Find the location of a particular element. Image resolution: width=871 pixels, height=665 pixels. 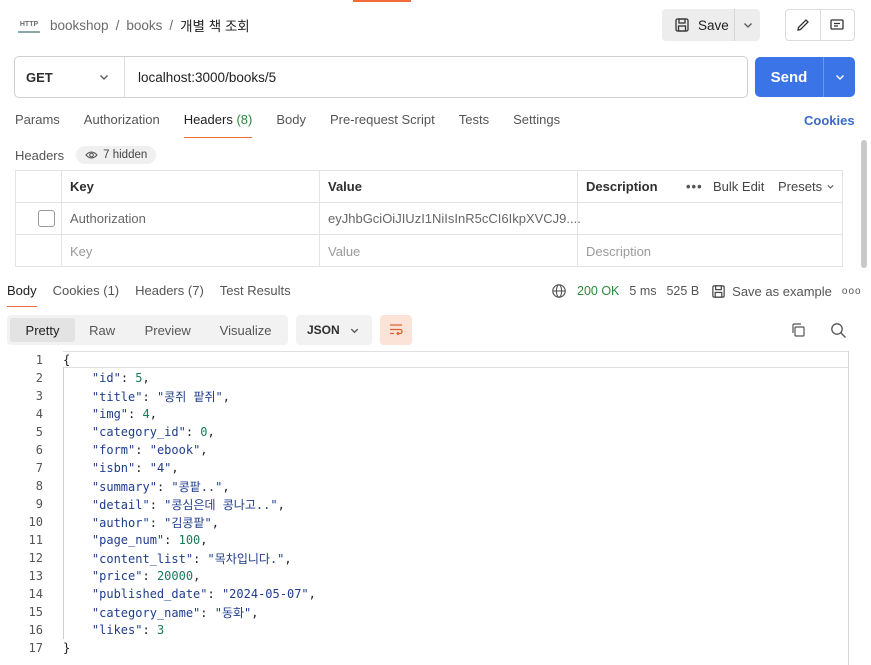

column-header-key: Key is located at coordinates (190, 186).